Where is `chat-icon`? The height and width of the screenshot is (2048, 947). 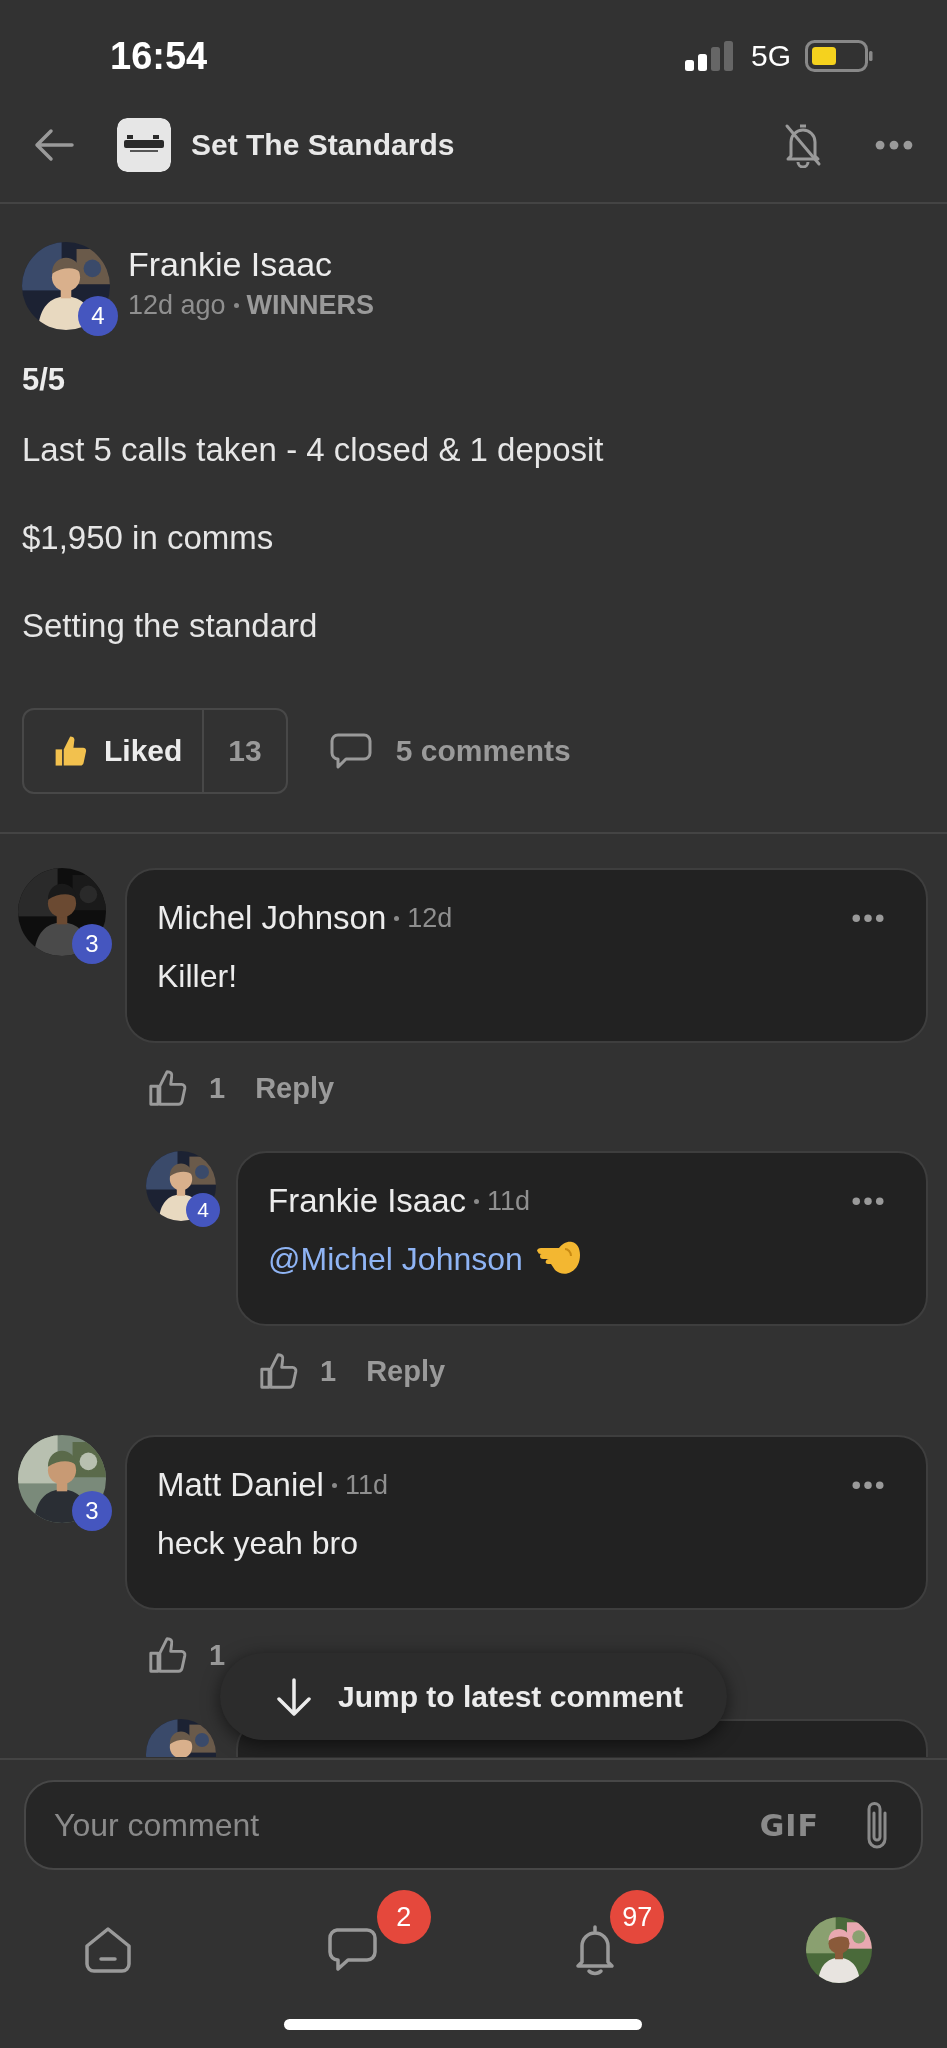
chat-icon is located at coordinates (351, 1950).